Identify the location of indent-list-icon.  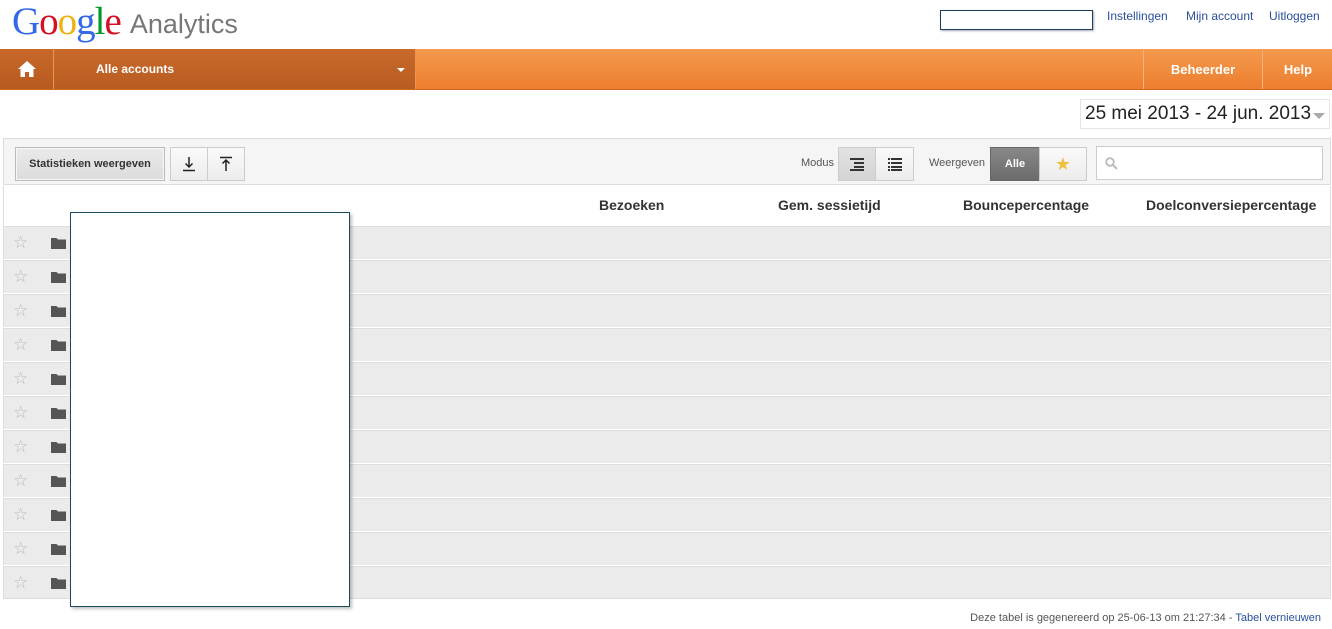
(857, 164).